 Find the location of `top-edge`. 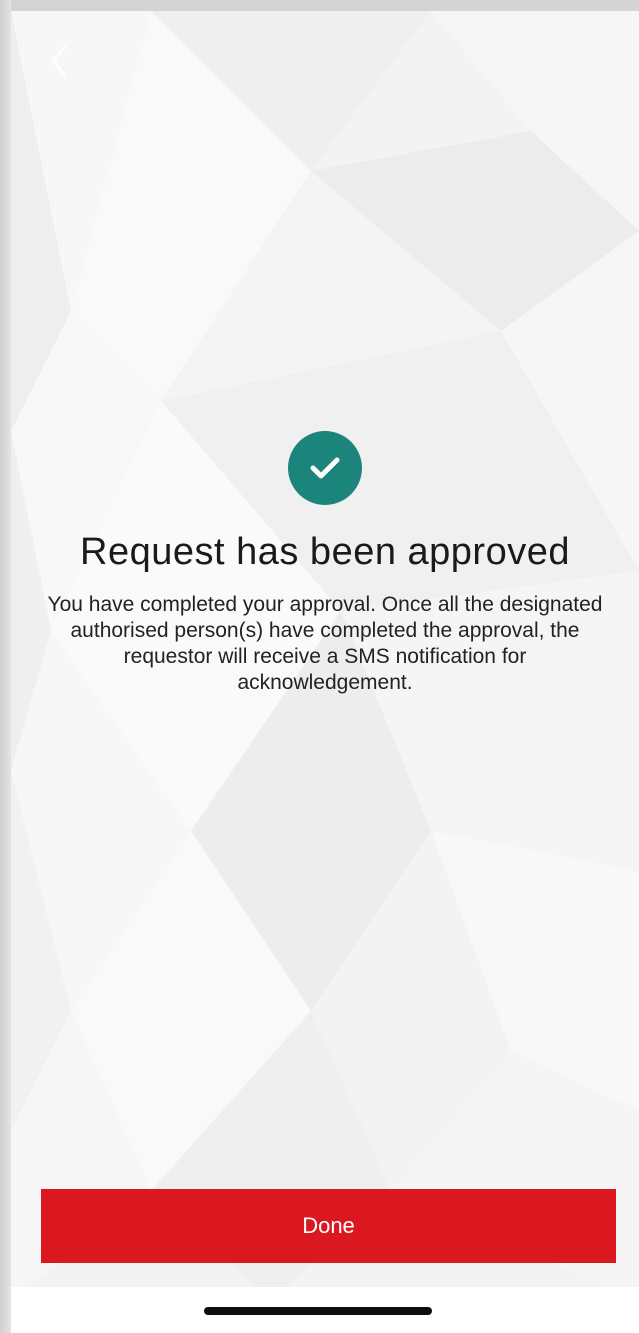

top-edge is located at coordinates (319, 5).